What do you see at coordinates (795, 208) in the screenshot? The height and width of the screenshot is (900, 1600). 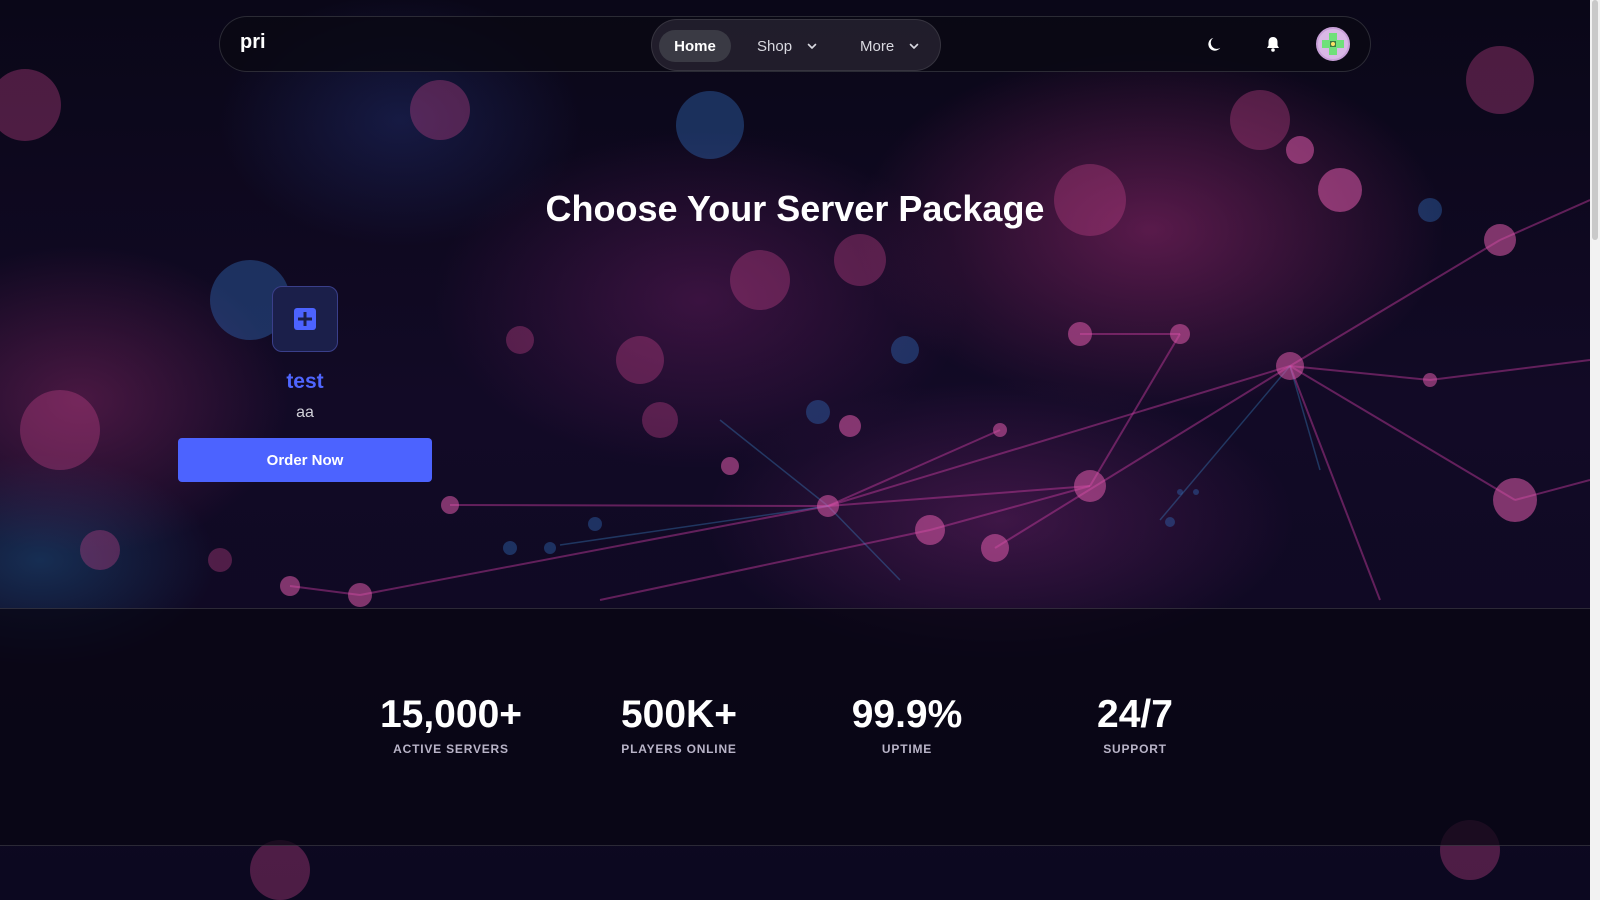 I see `page-title: Choose Your Server Package` at bounding box center [795, 208].